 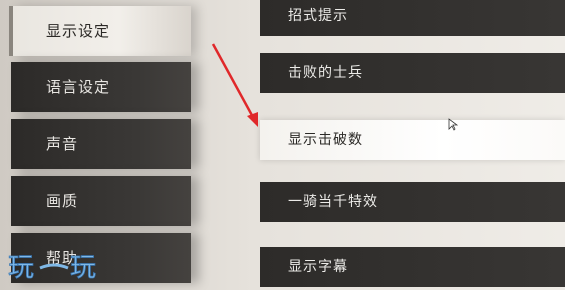 I want to click on menu-item-display-settings: 显示设定, so click(x=100, y=31).